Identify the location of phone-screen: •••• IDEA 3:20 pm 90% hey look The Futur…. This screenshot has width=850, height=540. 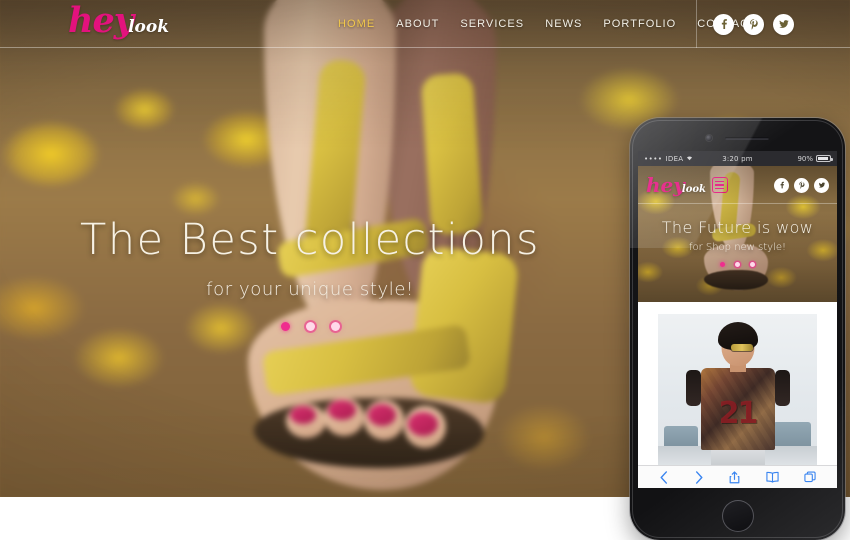
(737, 319).